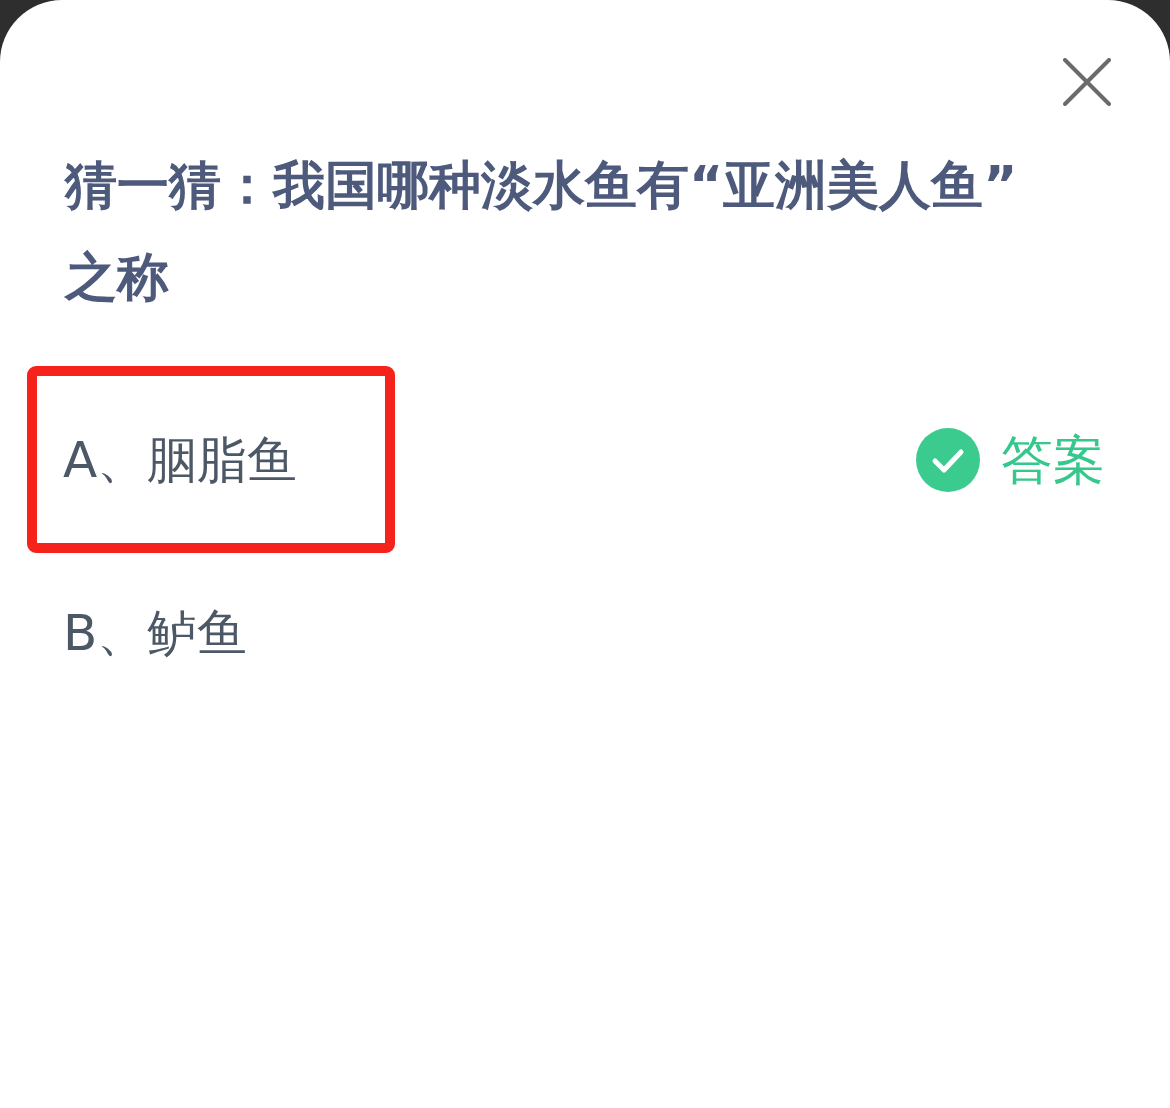 Image resolution: width=1170 pixels, height=1108 pixels. Describe the element at coordinates (155, 632) in the screenshot. I see `option-text: B、鲈鱼` at that location.